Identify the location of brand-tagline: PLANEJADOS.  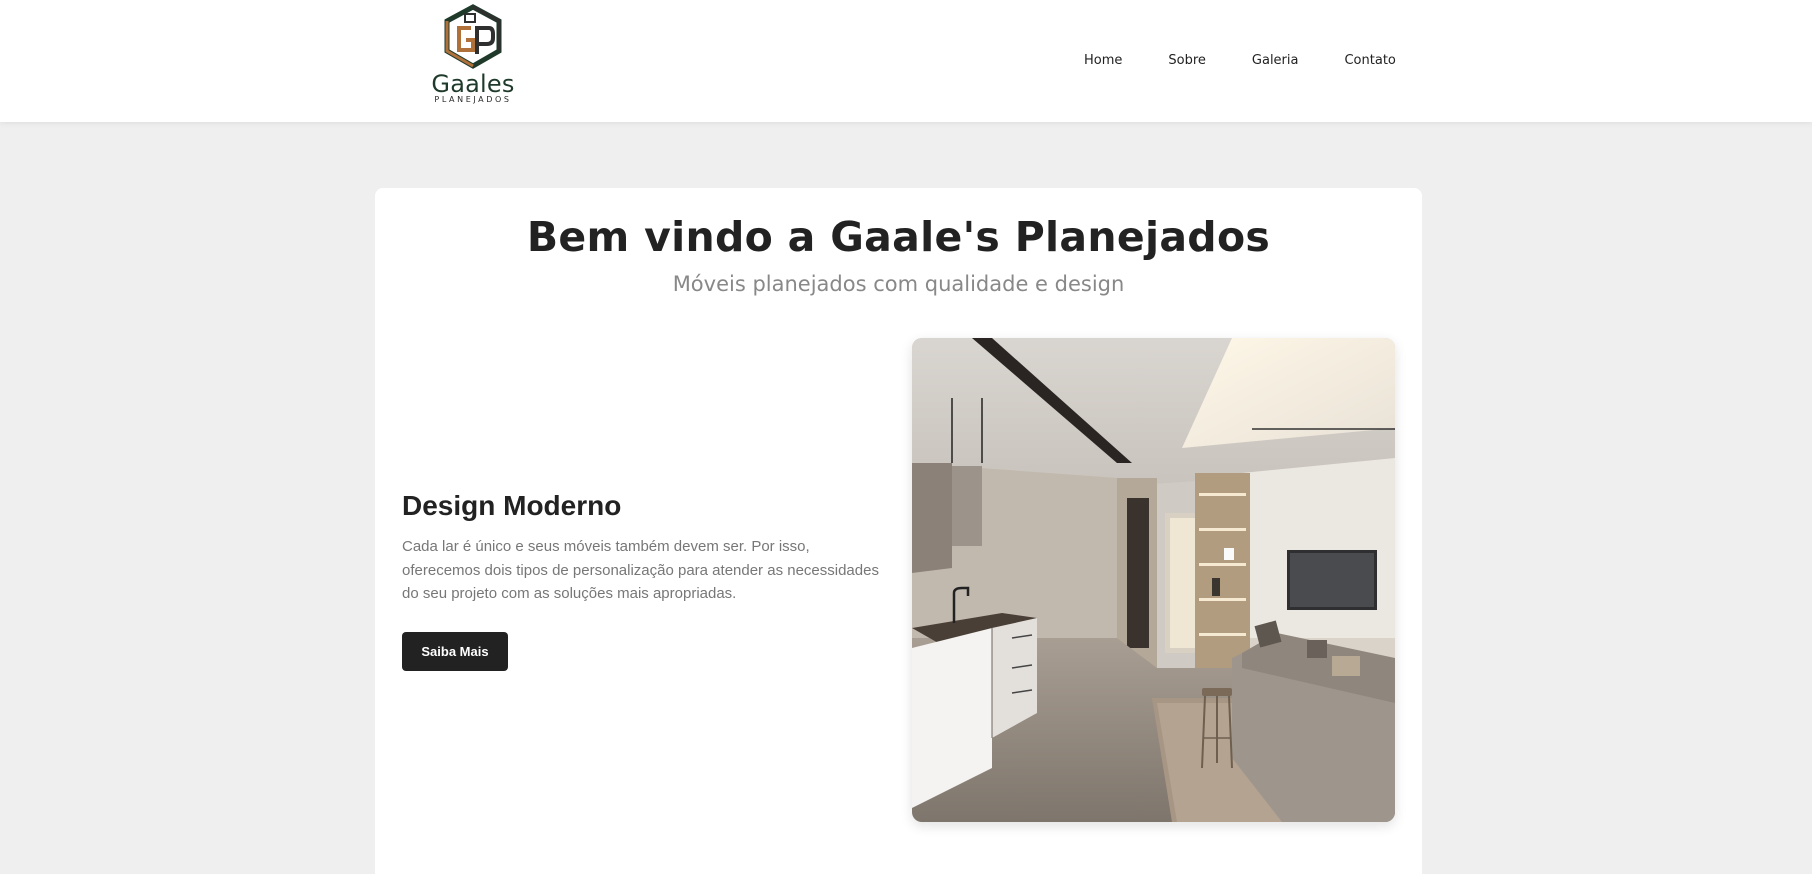
(473, 99).